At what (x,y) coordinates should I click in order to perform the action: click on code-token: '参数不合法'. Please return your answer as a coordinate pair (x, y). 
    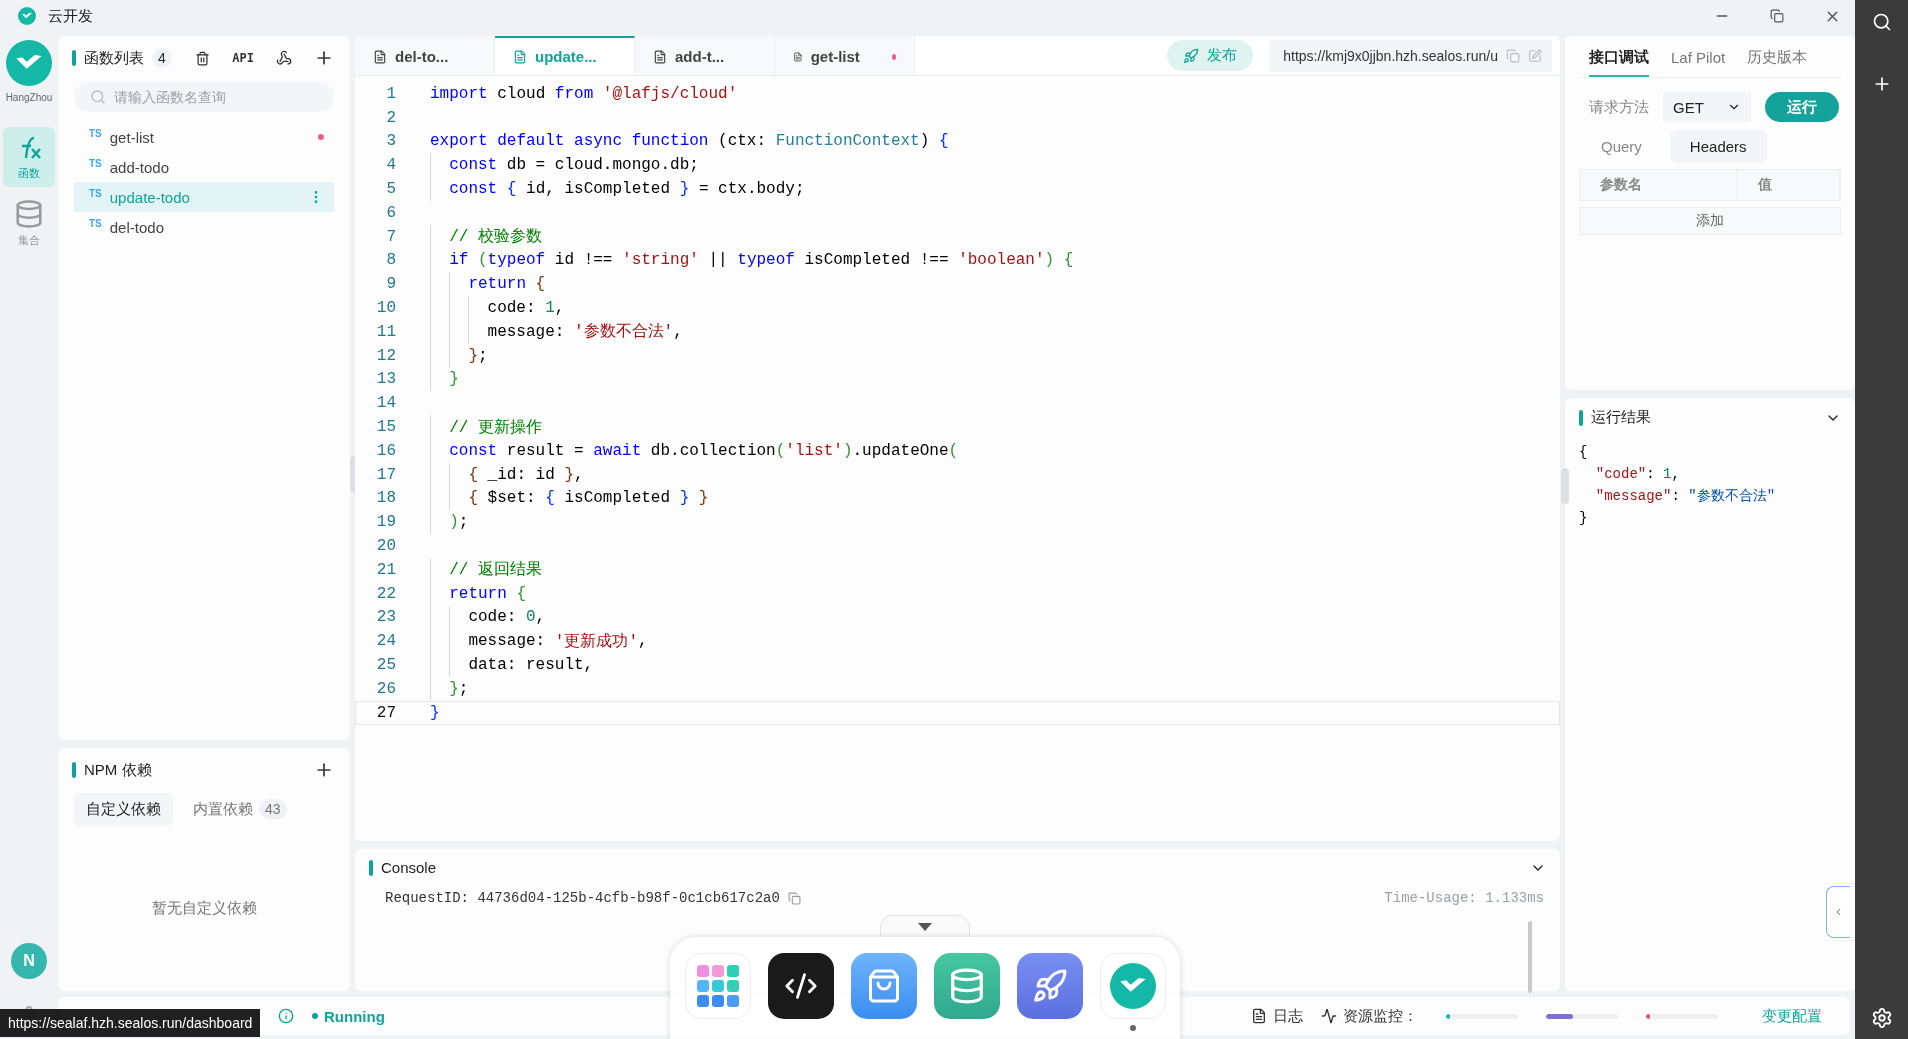
    Looking at the image, I should click on (624, 332).